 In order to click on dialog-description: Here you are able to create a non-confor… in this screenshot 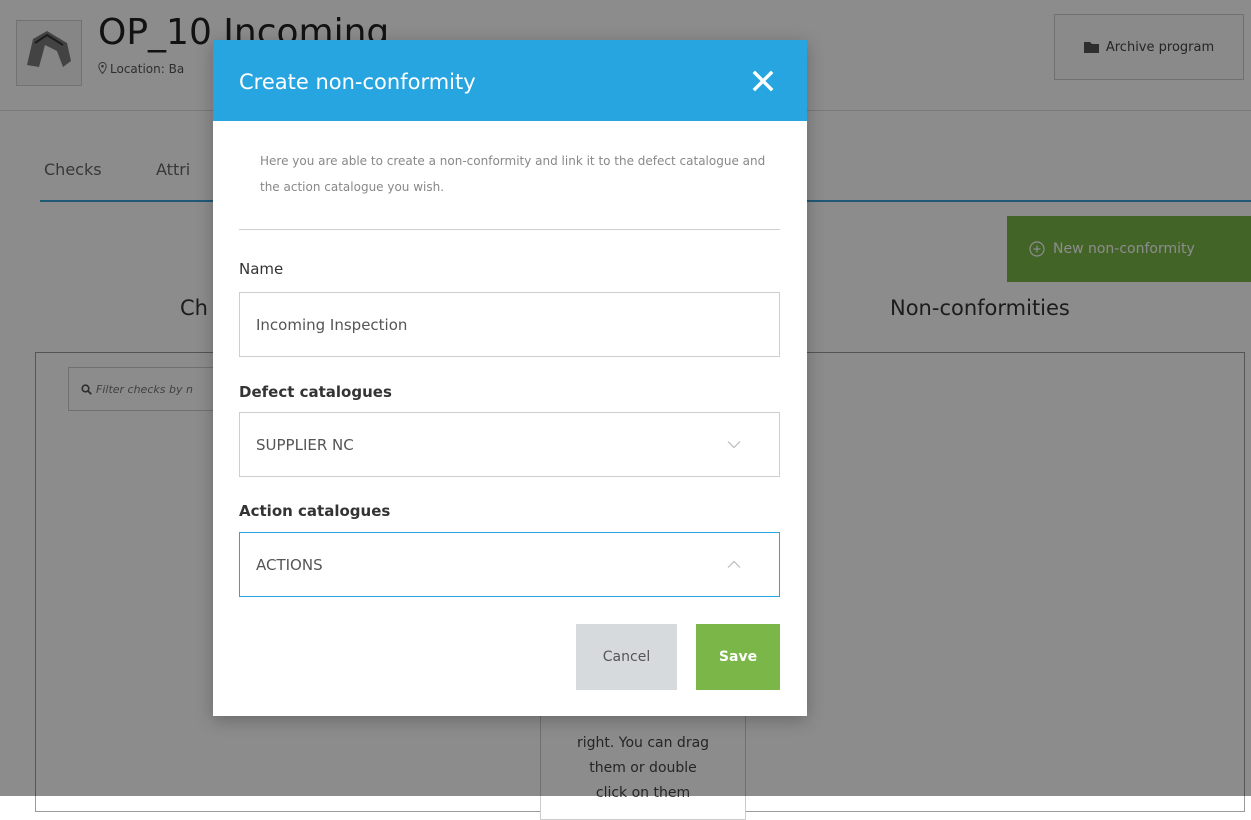, I will do `click(513, 174)`.